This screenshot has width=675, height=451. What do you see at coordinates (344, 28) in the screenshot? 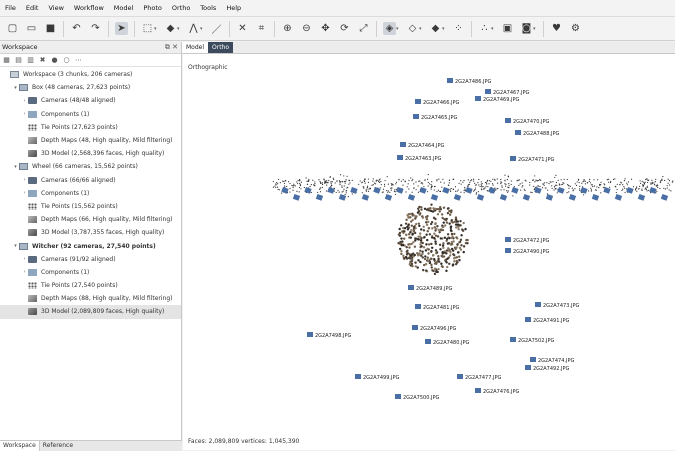
I see `rotate-region-icon: ⟳` at bounding box center [344, 28].